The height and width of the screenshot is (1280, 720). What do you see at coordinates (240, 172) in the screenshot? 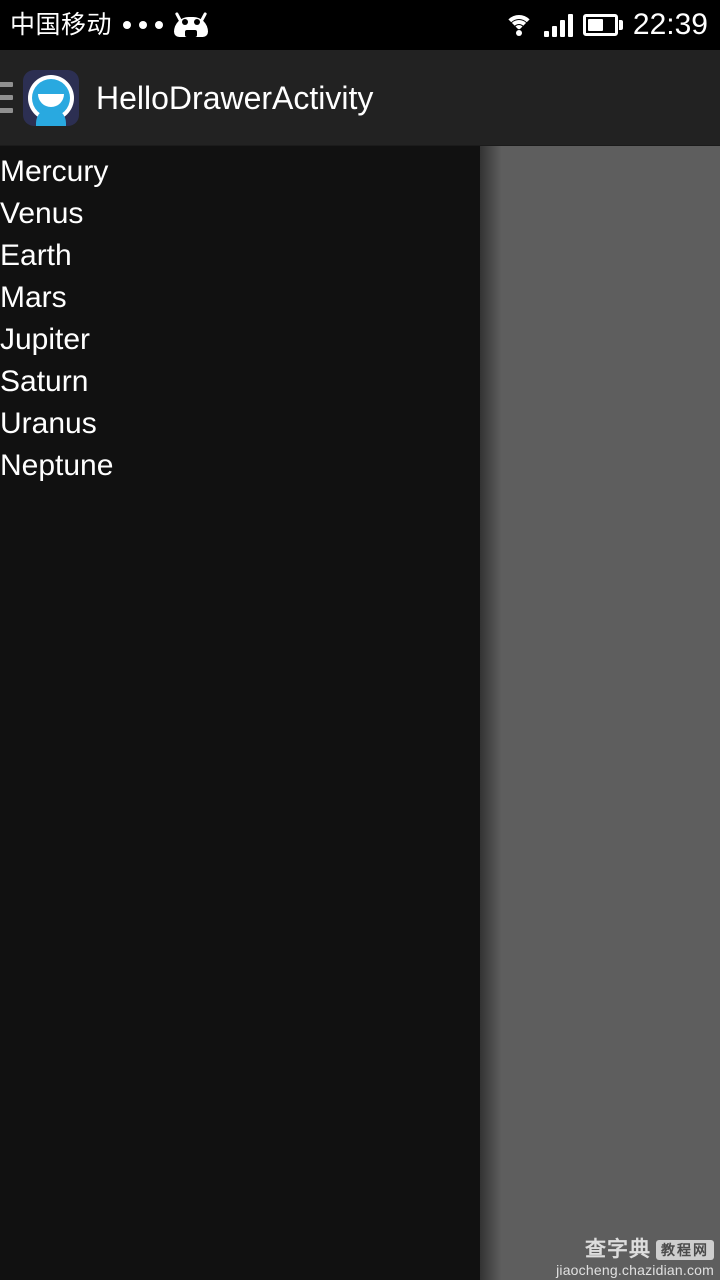
I see `list-item: Mercury` at bounding box center [240, 172].